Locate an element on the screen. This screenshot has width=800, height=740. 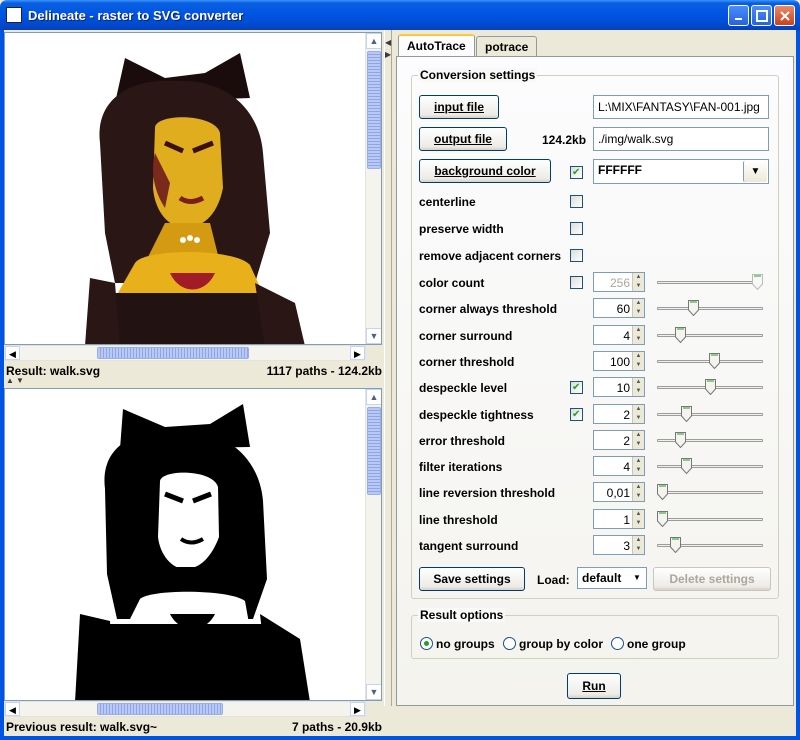
one-group-label: one group is located at coordinates (656, 644).